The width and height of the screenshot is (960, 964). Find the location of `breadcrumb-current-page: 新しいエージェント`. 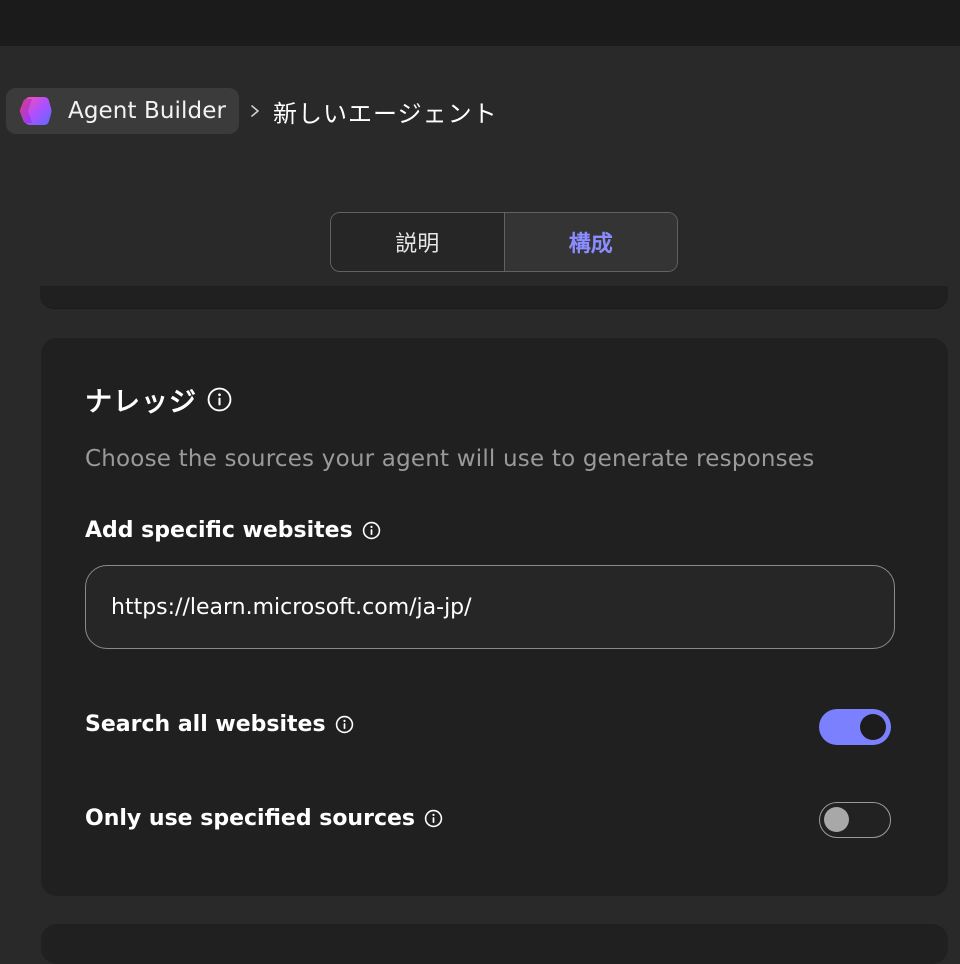

breadcrumb-current-page: 新しいエージェント is located at coordinates (385, 113).